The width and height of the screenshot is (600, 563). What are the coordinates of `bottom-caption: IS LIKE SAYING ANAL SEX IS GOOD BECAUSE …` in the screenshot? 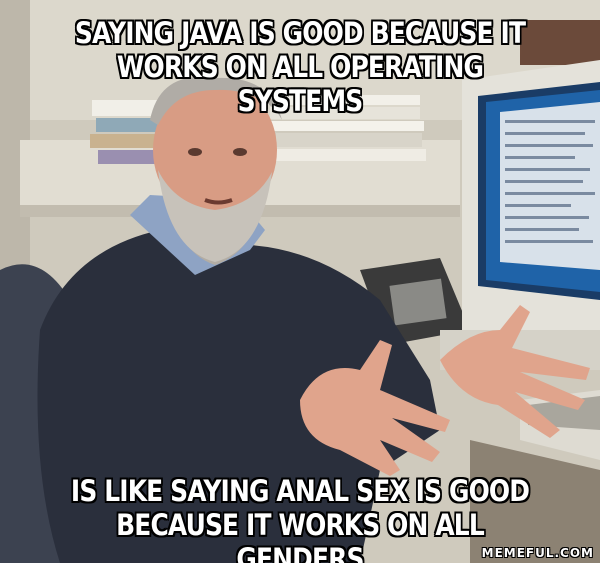 It's located at (300, 518).